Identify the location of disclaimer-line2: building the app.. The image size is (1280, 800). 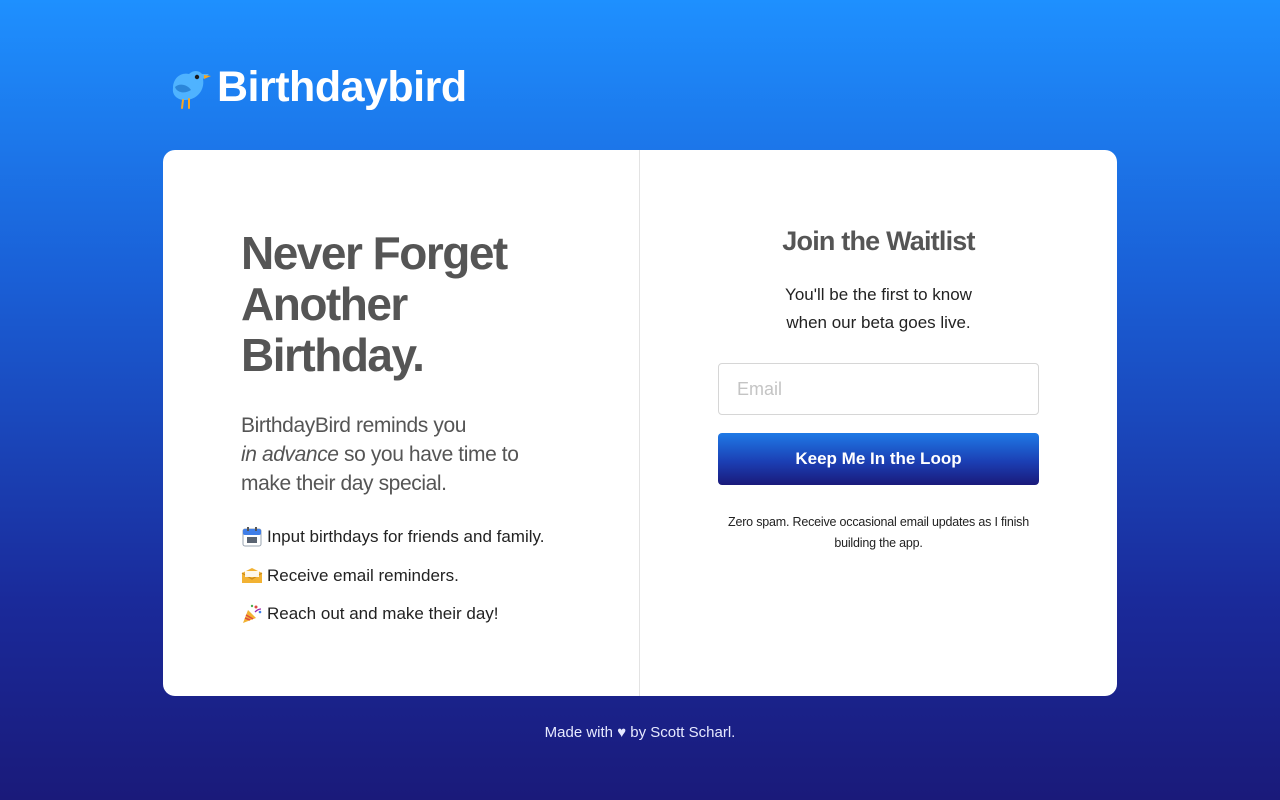
(878, 543).